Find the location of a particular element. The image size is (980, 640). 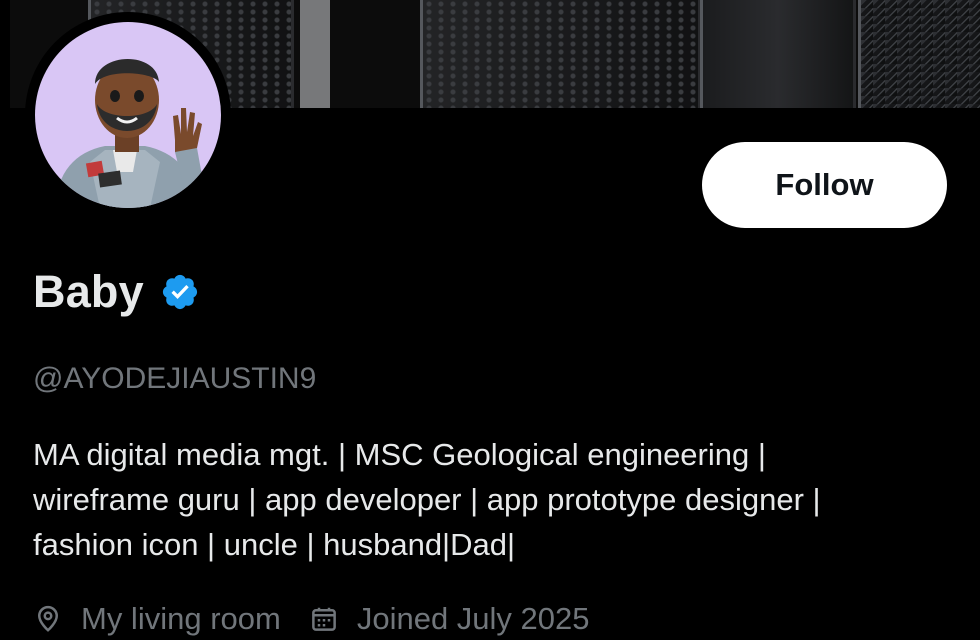

location-item: My living room is located at coordinates (157, 619).